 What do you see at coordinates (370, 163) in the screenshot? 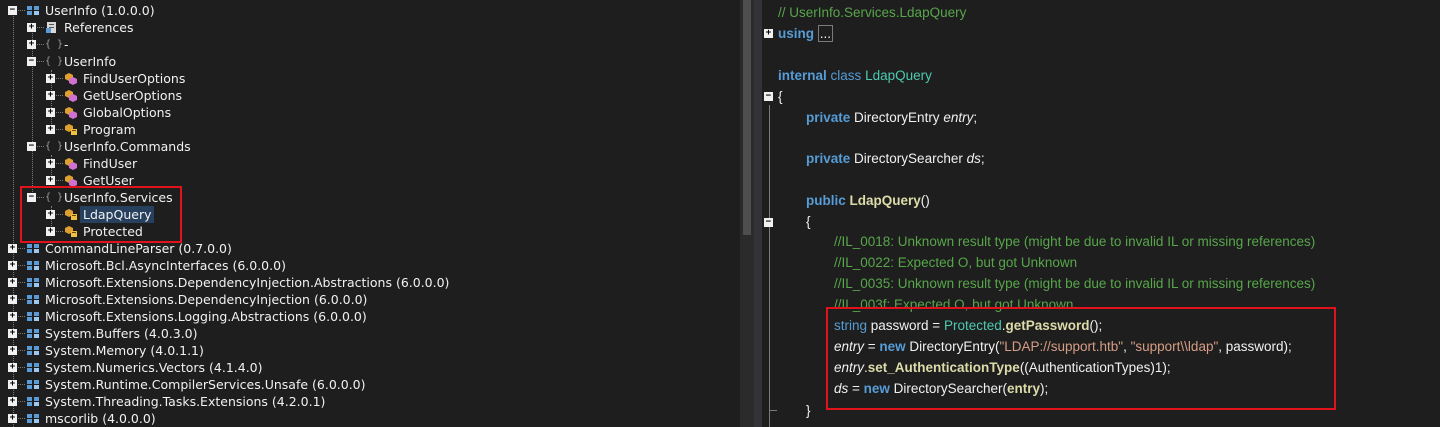
I see `tree-item: + FindUser` at bounding box center [370, 163].